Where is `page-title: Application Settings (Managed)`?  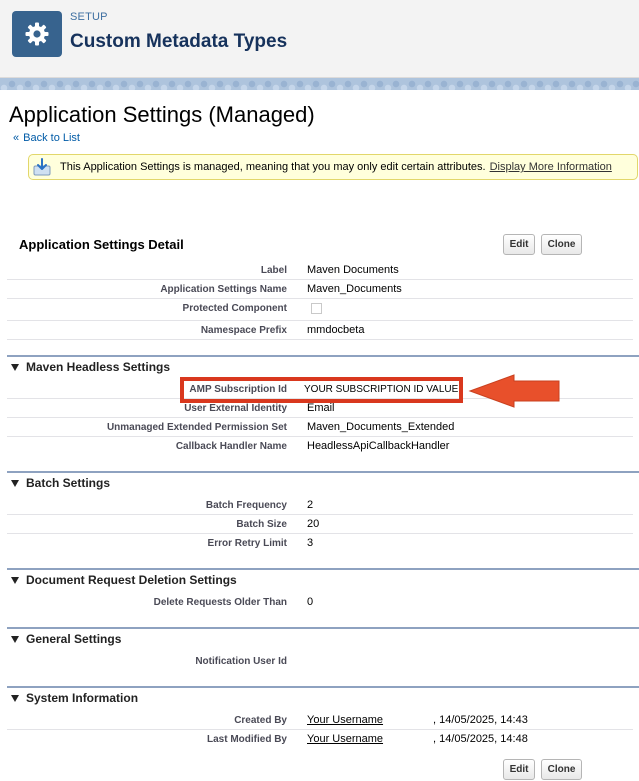 page-title: Application Settings (Managed) is located at coordinates (162, 114).